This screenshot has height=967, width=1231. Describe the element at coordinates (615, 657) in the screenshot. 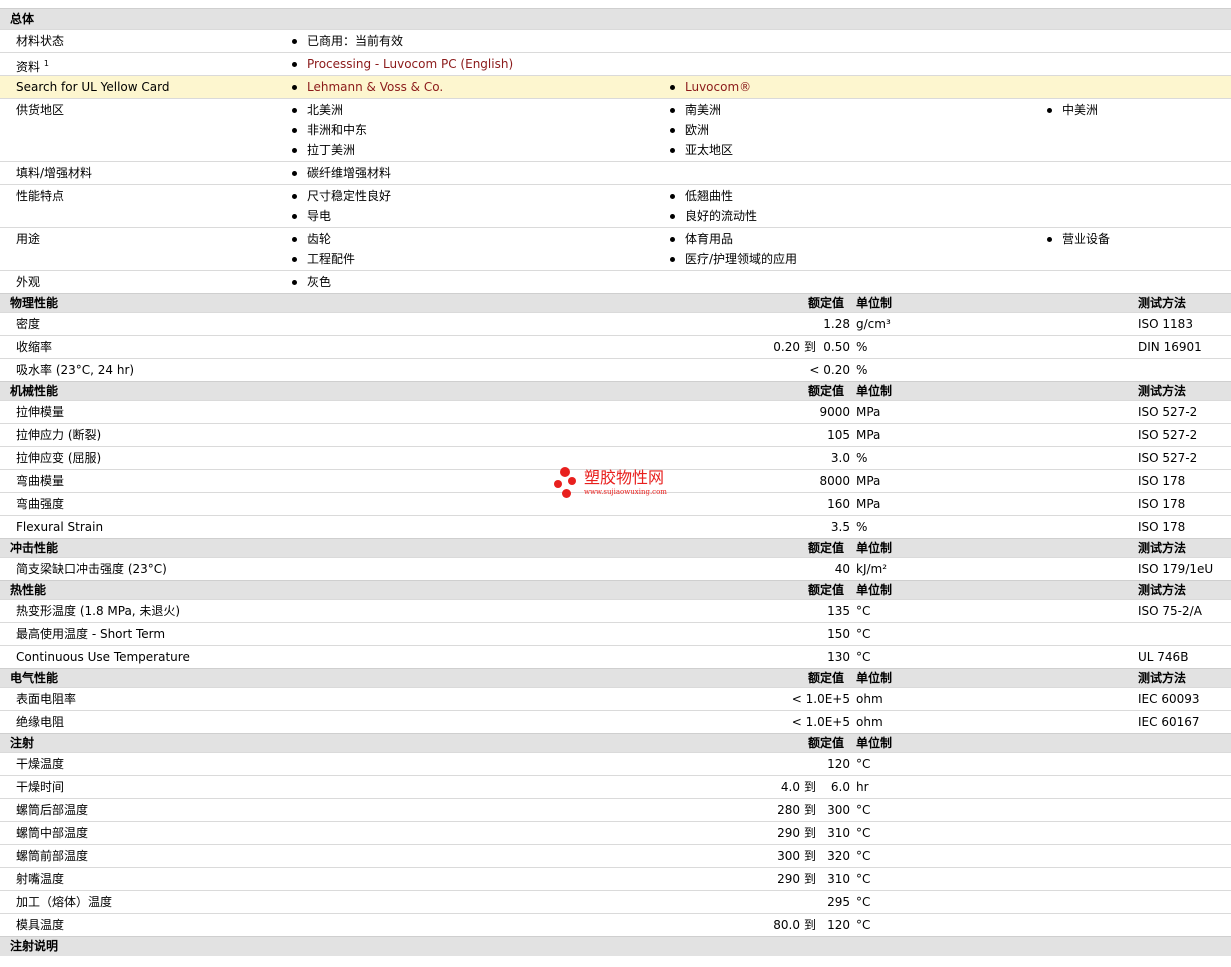

I see `property-row: Continuous Use Temperature 130 °C UL 746B` at that location.